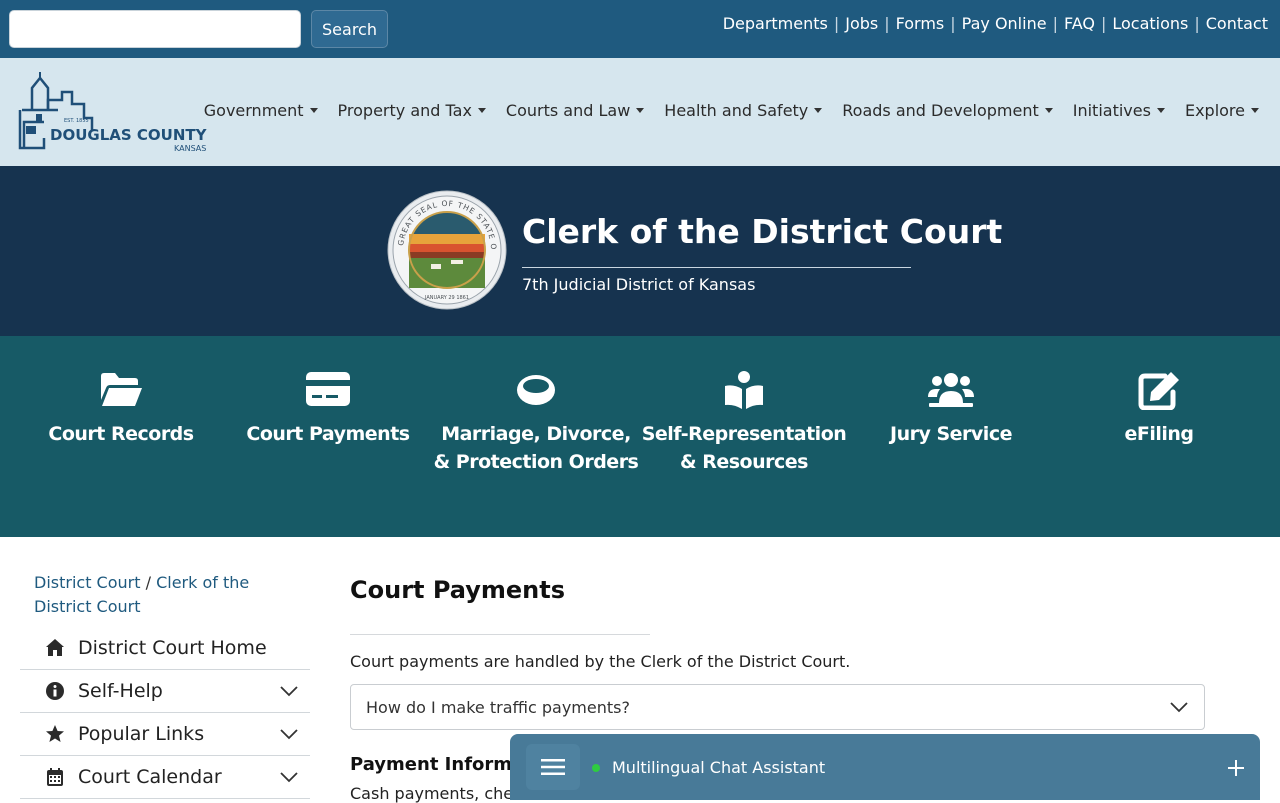  I want to click on nav-label: Courts and Law, so click(568, 110).